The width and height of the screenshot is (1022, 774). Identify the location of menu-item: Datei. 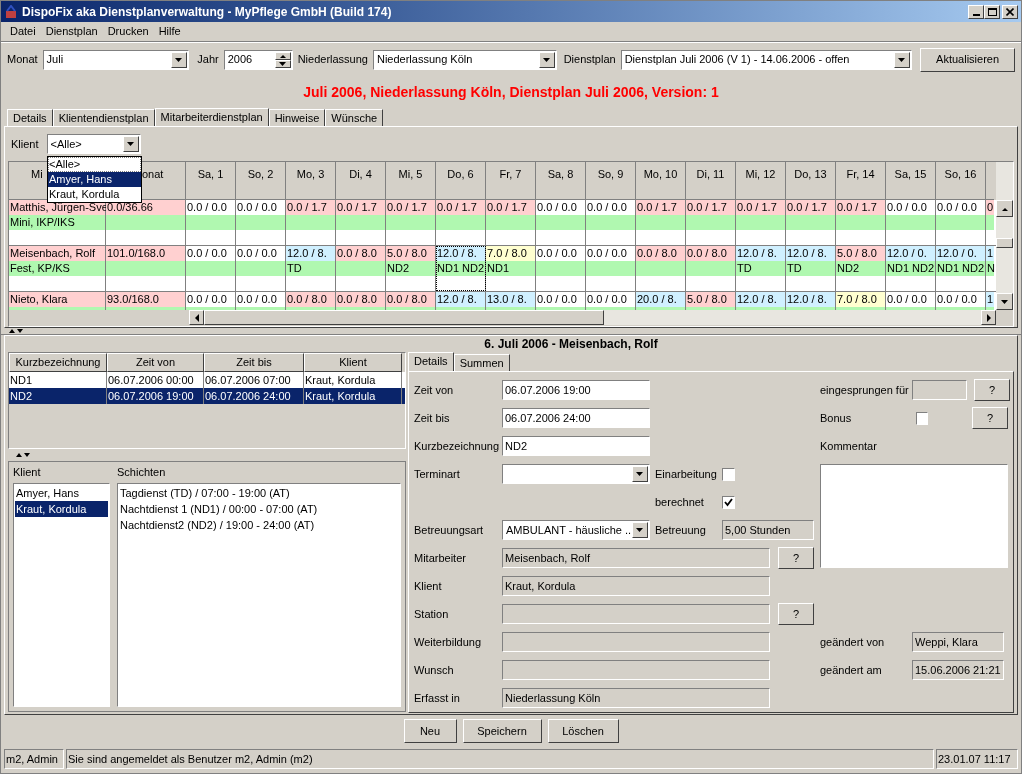
(23, 31).